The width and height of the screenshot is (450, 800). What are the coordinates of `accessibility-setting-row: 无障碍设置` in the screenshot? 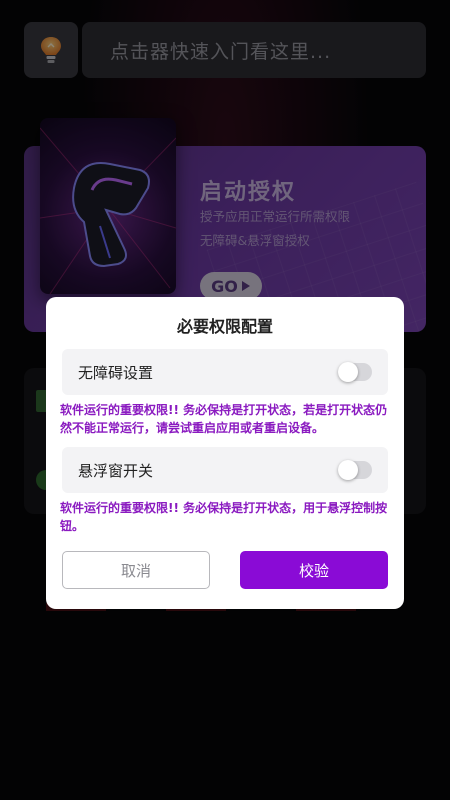 It's located at (225, 372).